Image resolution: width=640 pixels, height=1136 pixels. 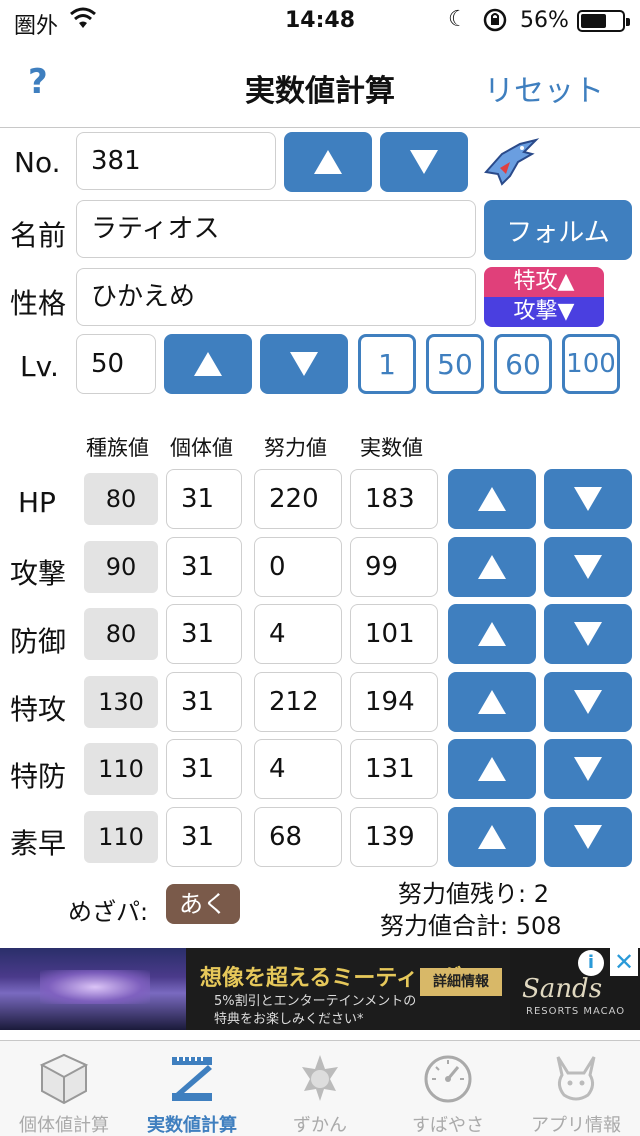 I want to click on lv-preset-50-button: 50, so click(x=455, y=364).